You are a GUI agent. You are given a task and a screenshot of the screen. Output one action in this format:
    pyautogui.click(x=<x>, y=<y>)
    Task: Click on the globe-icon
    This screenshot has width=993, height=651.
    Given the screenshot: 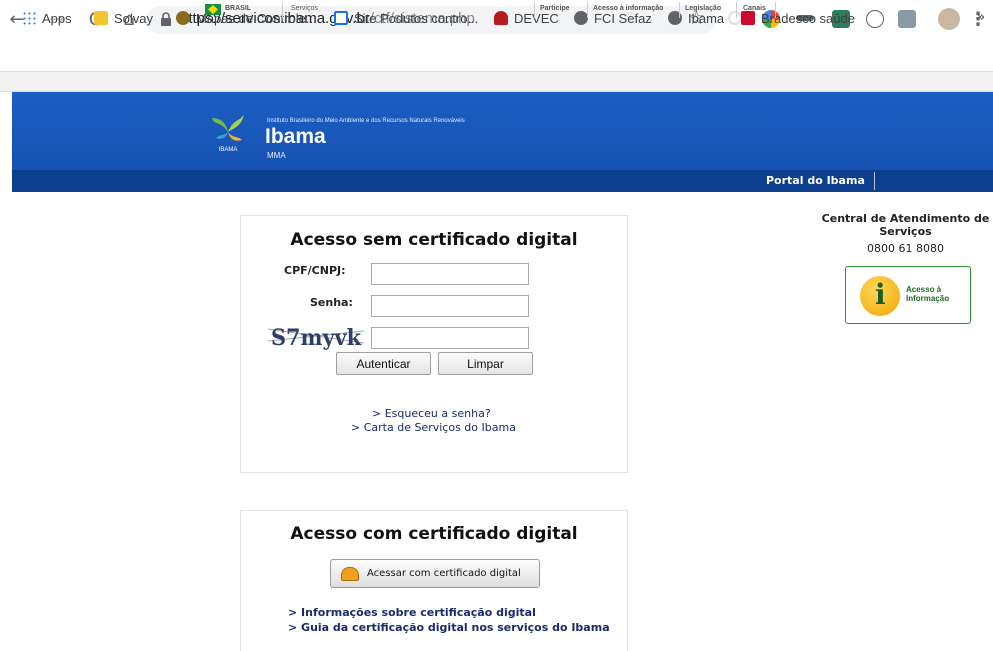 What is the action you would take?
    pyautogui.click(x=581, y=18)
    